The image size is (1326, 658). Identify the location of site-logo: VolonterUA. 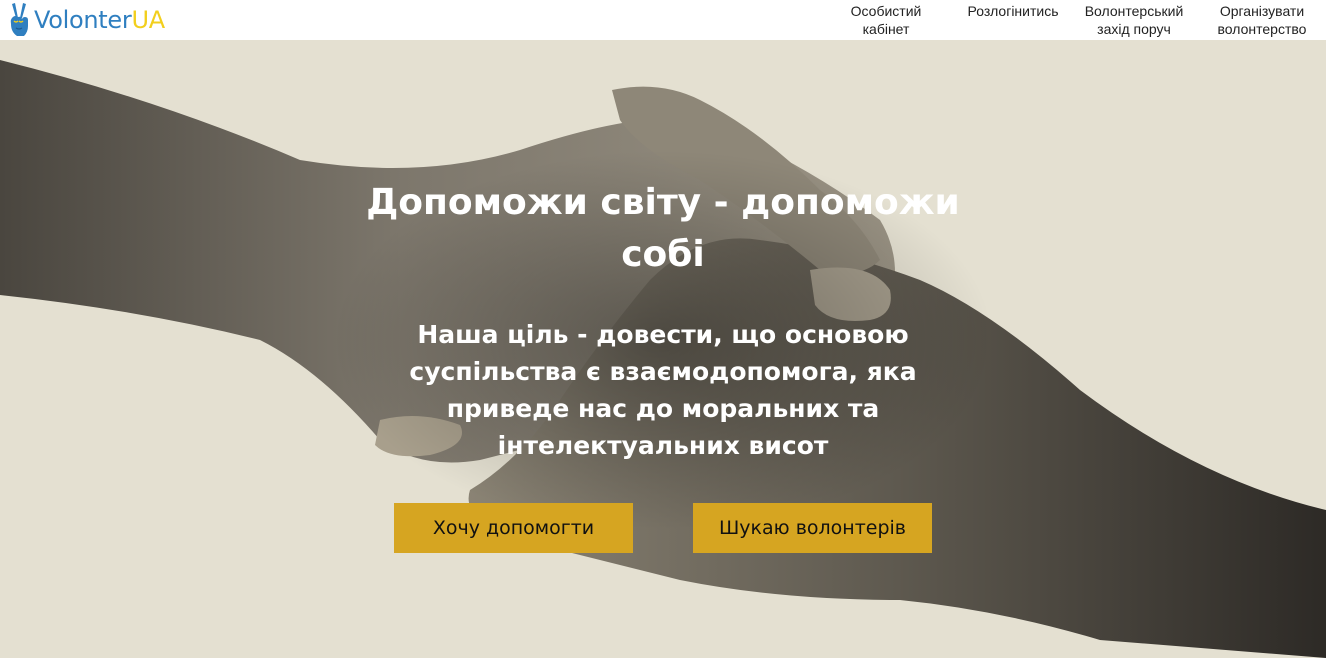
(100, 20).